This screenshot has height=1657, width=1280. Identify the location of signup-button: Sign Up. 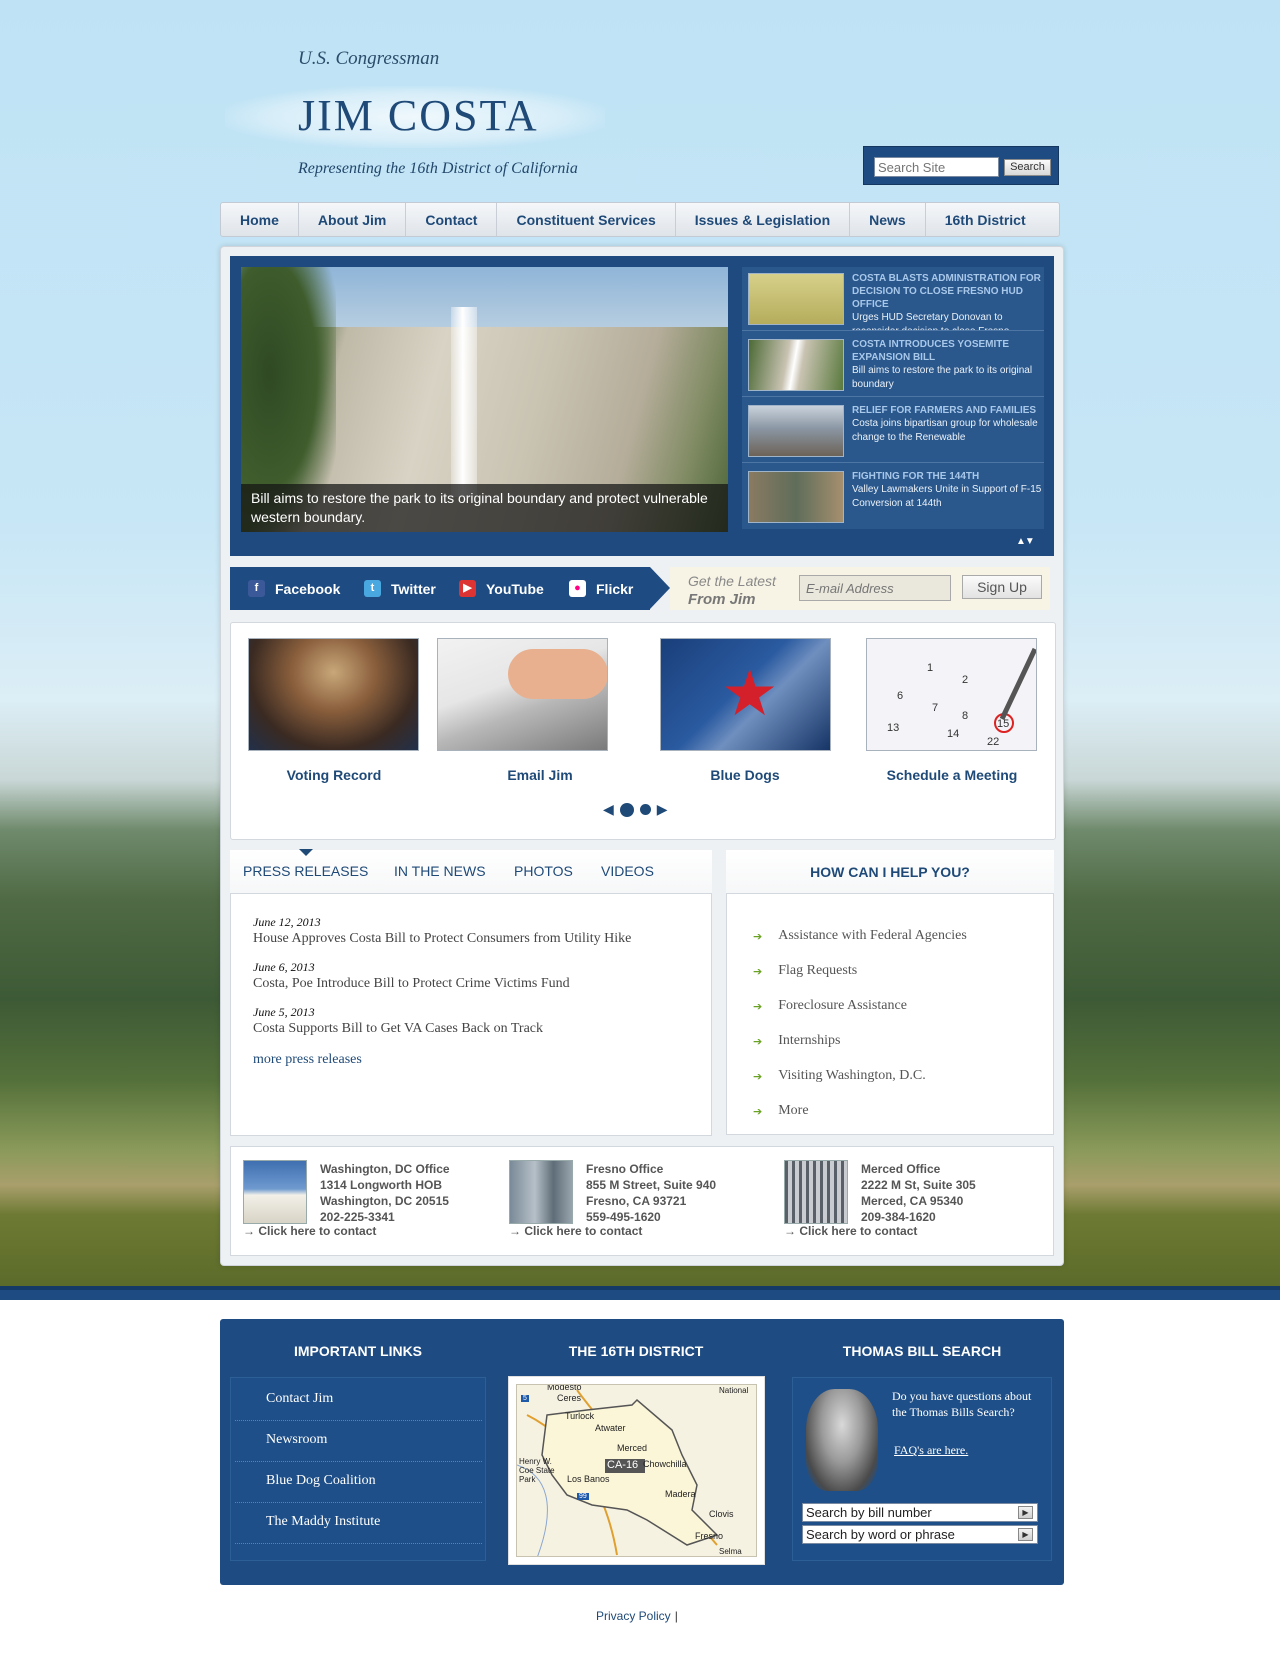
(1002, 587).